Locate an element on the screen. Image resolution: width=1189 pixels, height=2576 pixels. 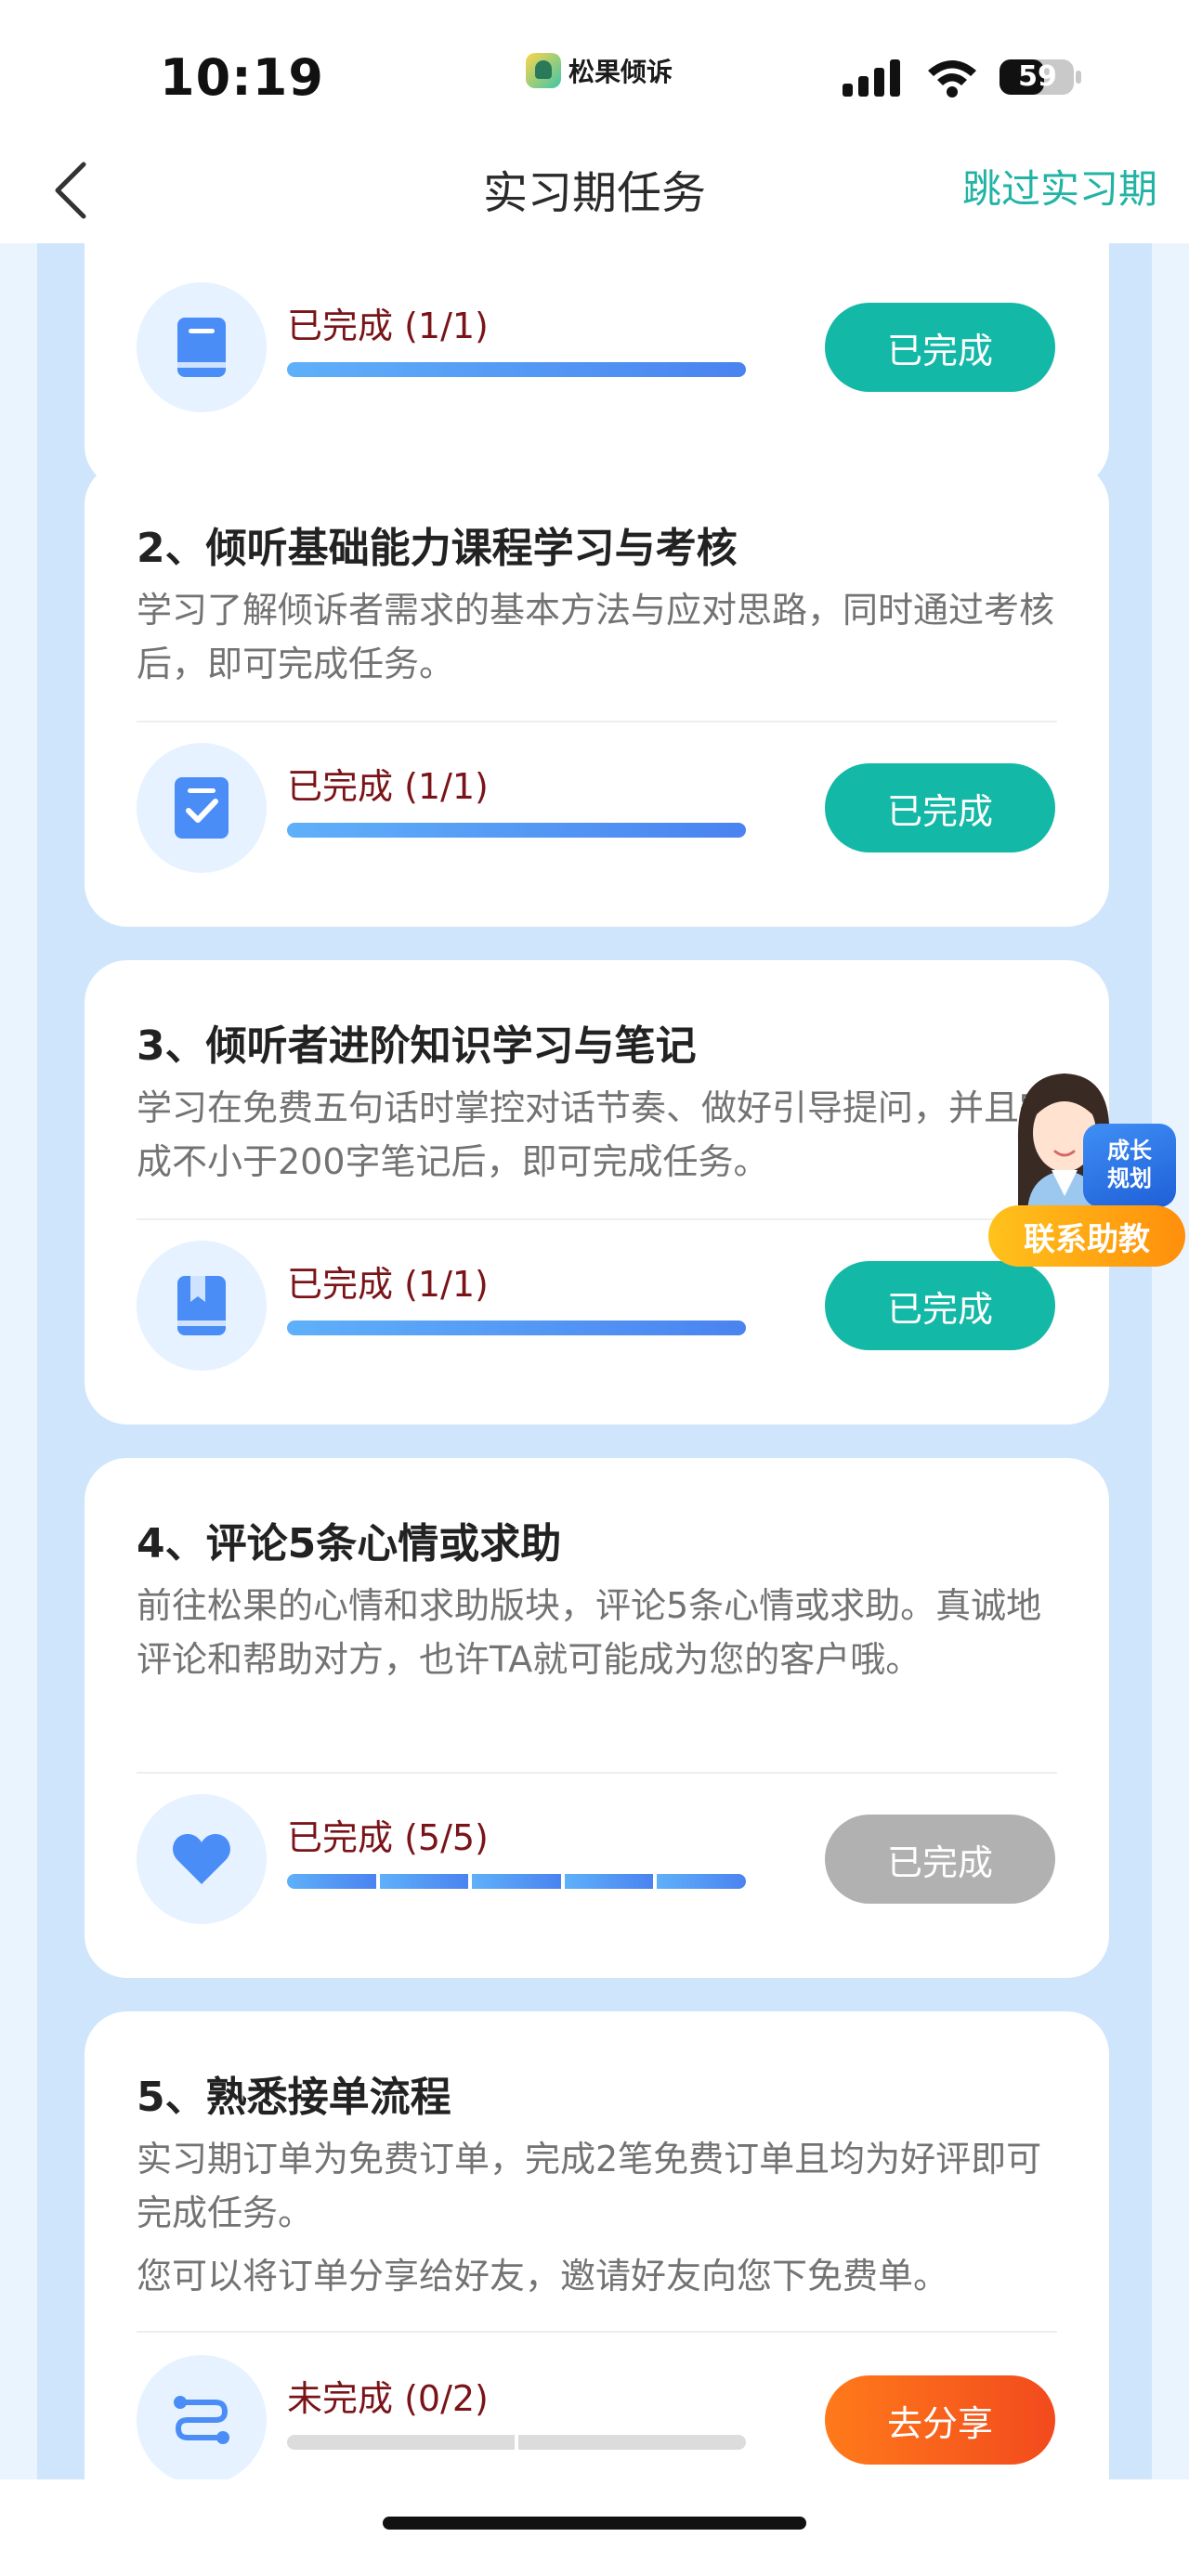
contact-assistant-widget: 成长 规划 联系助教 is located at coordinates (1087, 1171).